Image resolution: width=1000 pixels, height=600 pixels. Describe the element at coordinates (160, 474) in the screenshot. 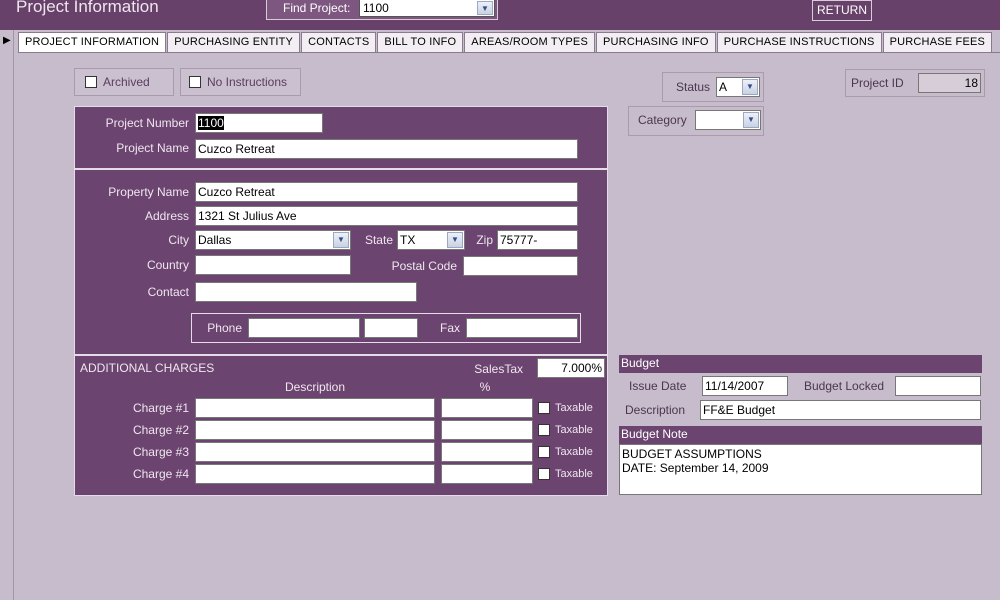

I see `charge-4-label: Charge #4` at that location.